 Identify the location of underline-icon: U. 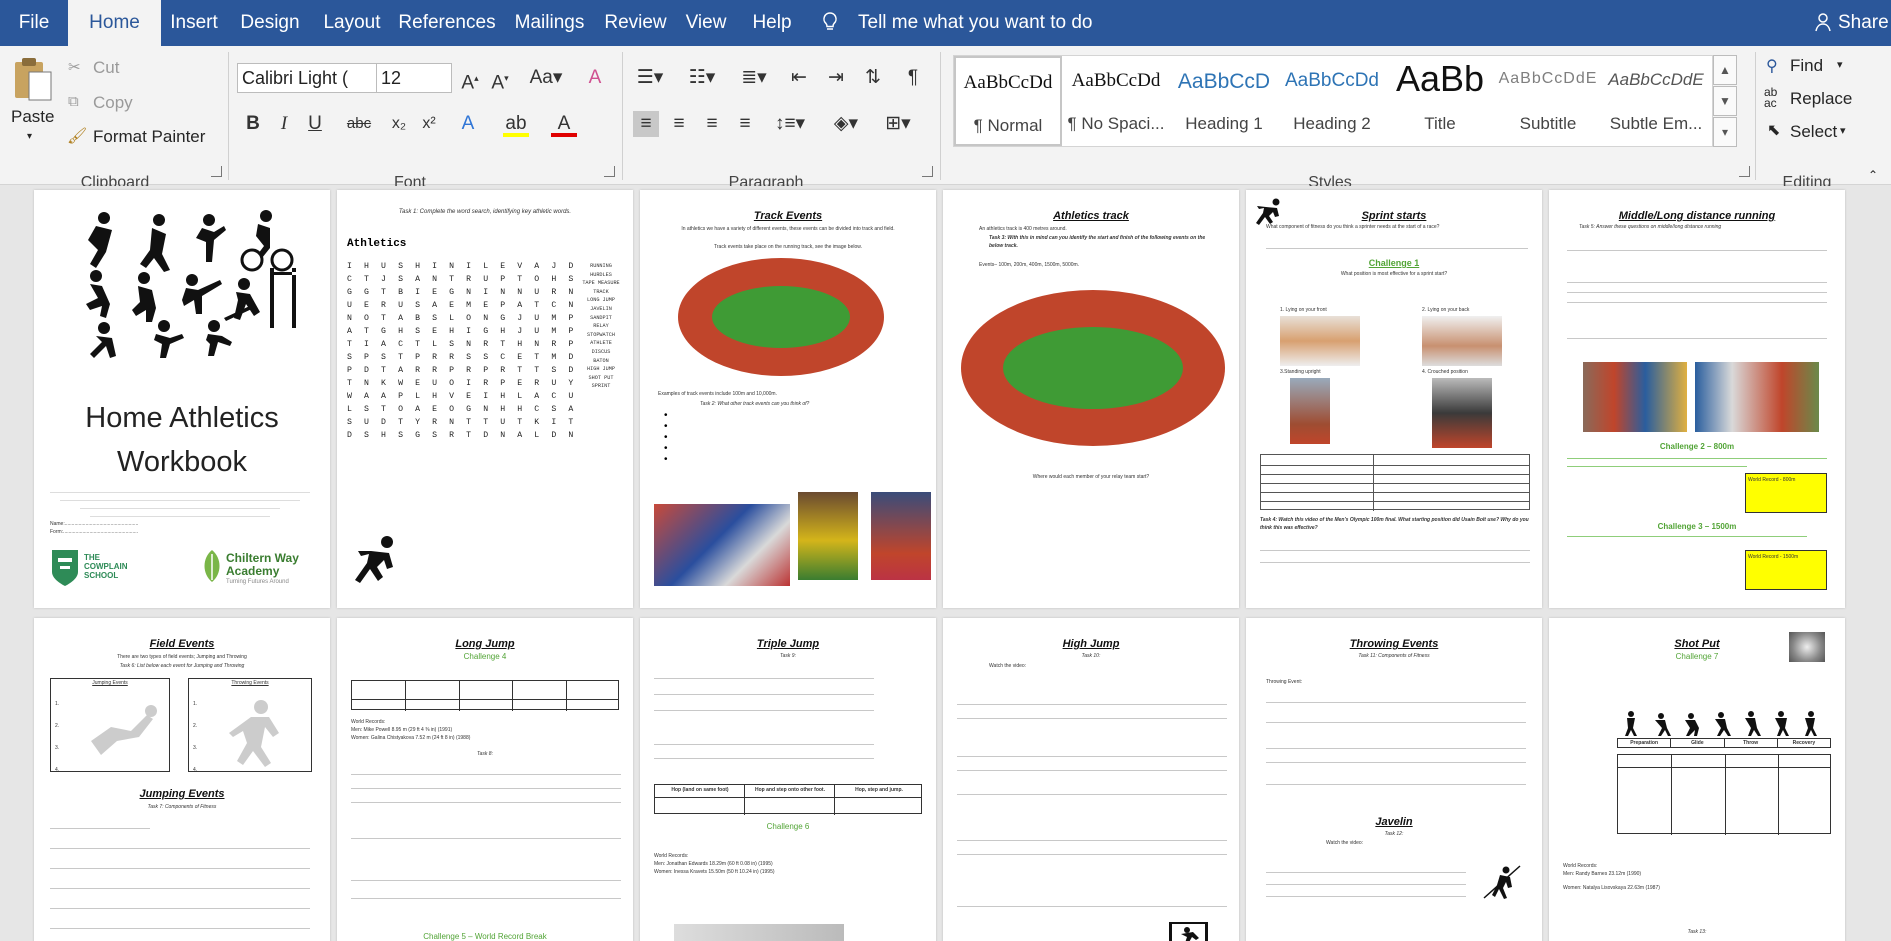
(315, 124).